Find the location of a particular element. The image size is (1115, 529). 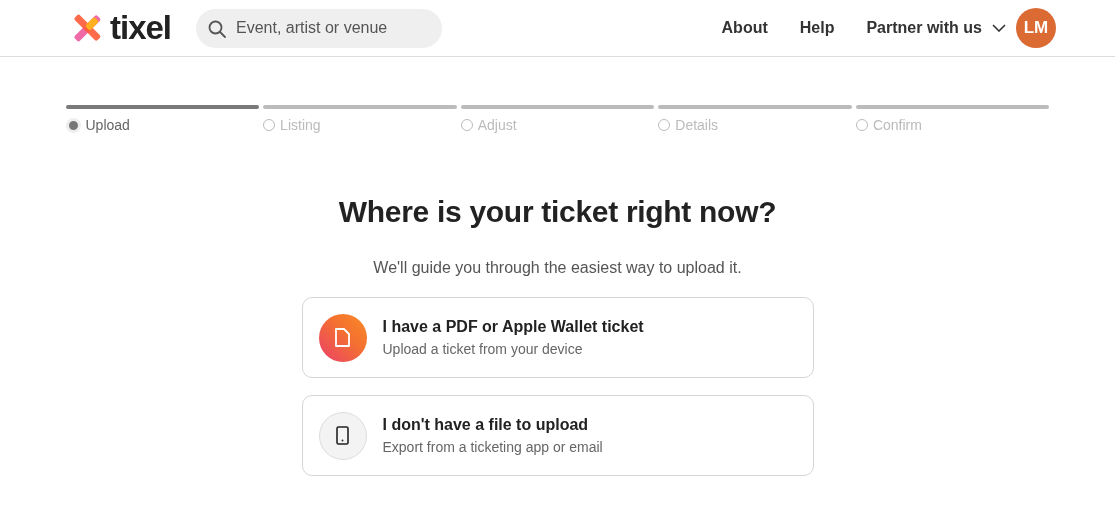

option-title: I don't have a file to upload is located at coordinates (486, 425).